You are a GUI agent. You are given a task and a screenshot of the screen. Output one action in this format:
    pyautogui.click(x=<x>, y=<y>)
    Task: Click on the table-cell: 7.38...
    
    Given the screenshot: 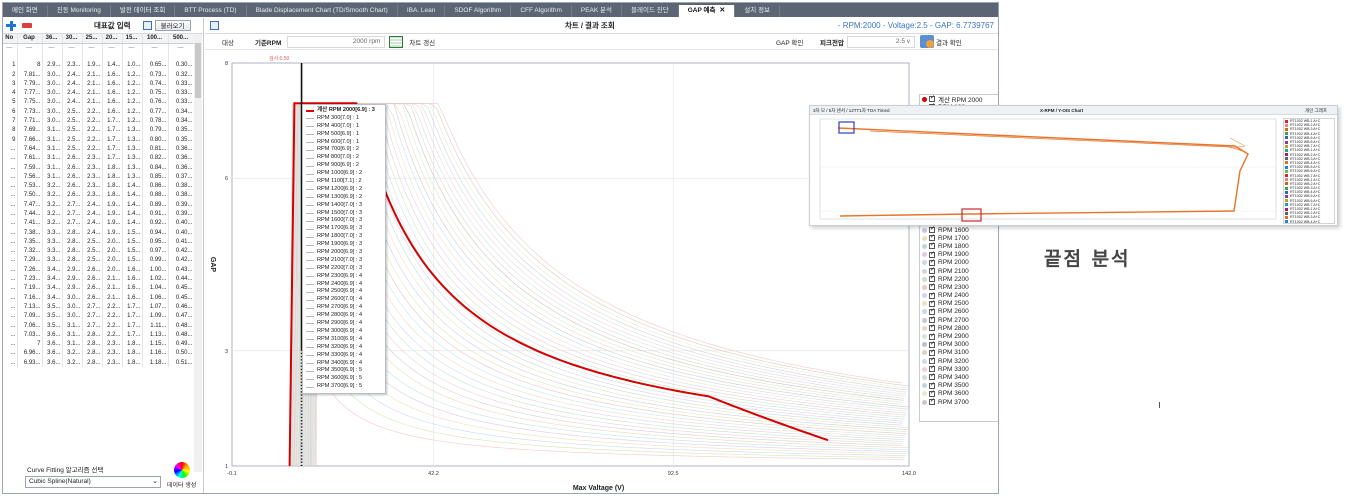 What is the action you would take?
    pyautogui.click(x=30, y=232)
    